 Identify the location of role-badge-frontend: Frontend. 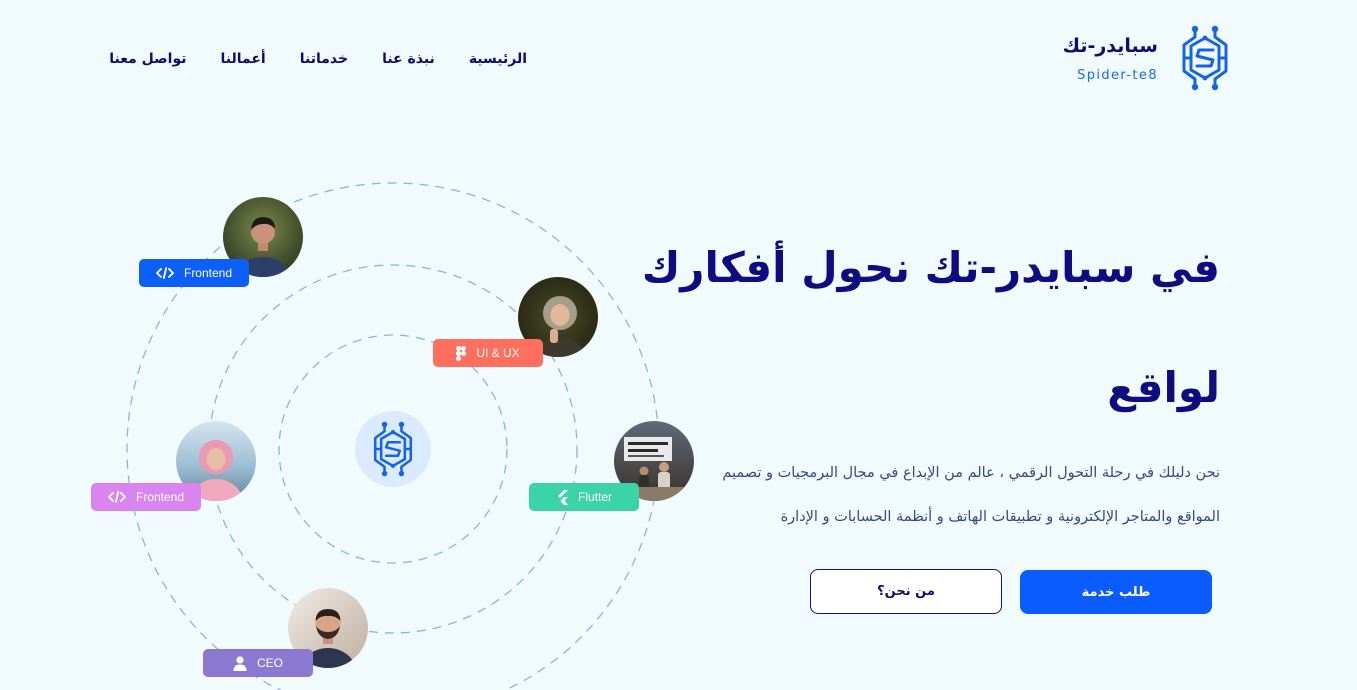
(194, 273).